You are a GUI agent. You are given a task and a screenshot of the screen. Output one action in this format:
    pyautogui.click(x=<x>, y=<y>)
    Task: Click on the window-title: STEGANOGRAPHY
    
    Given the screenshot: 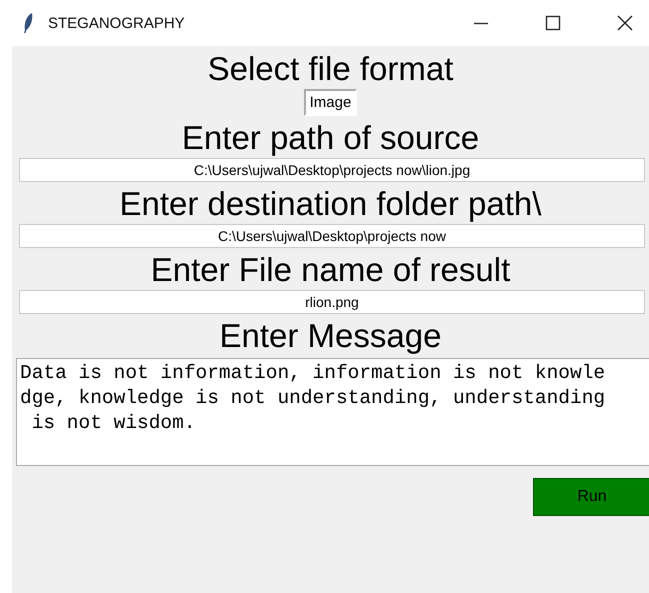 What is the action you would take?
    pyautogui.click(x=116, y=23)
    